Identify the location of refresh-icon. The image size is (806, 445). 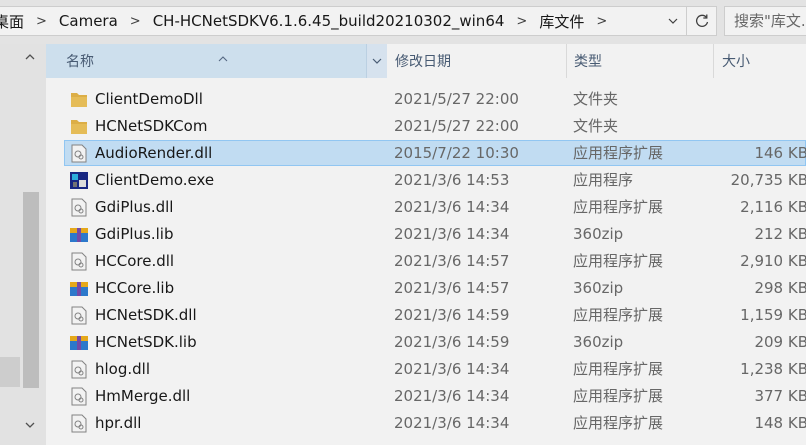
(701, 20).